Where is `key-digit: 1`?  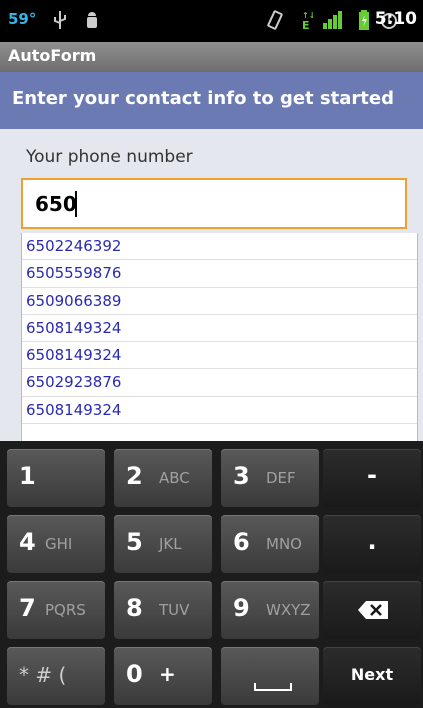 key-digit: 1 is located at coordinates (27, 476).